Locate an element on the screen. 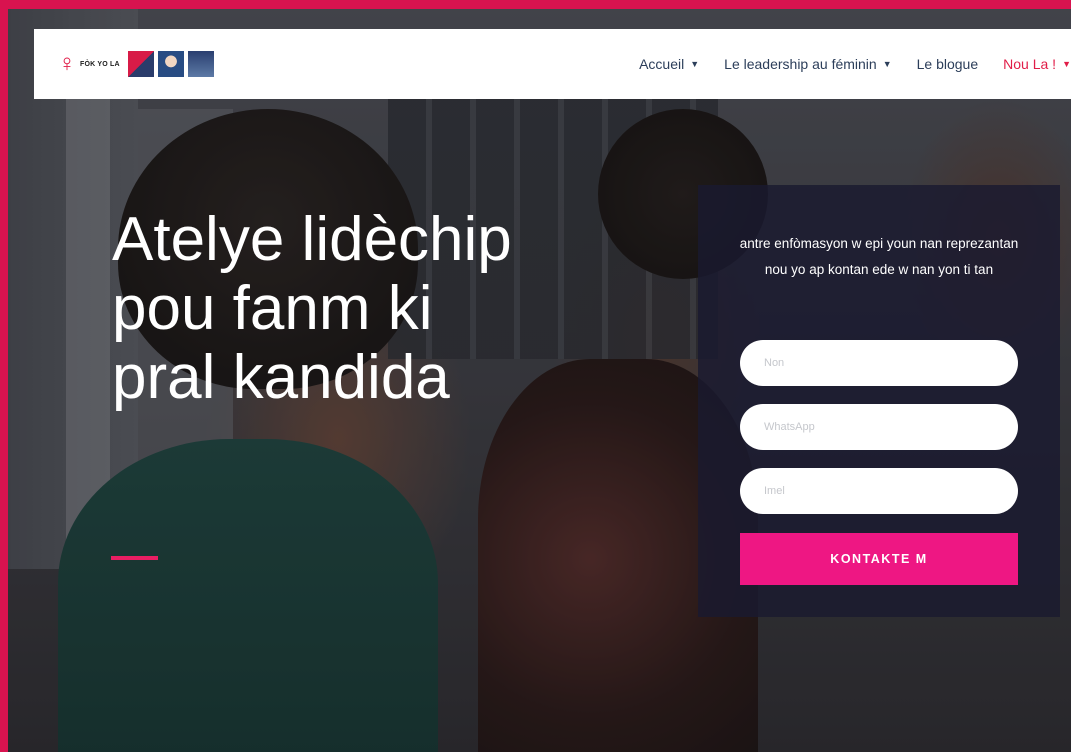 Image resolution: width=1071 pixels, height=752 pixels. logo-text: FÒK YO LA is located at coordinates (100, 64).